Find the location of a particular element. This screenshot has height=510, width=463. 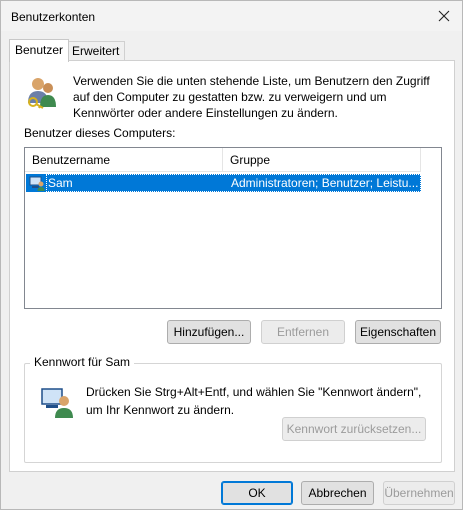

ok-button: OK is located at coordinates (257, 493).